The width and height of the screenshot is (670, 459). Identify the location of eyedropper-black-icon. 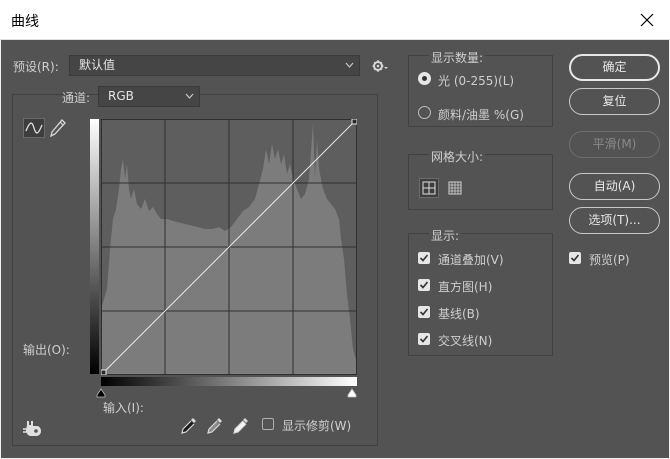
(188, 426).